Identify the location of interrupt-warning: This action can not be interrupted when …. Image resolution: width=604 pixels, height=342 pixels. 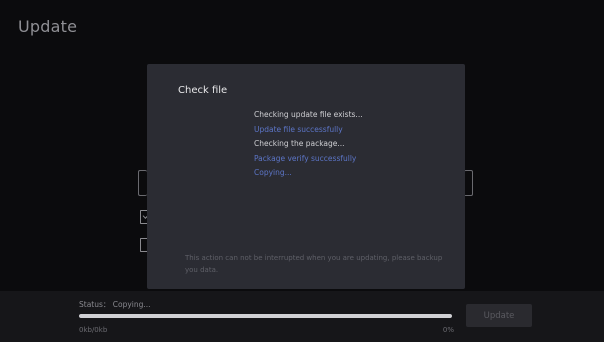
(314, 264).